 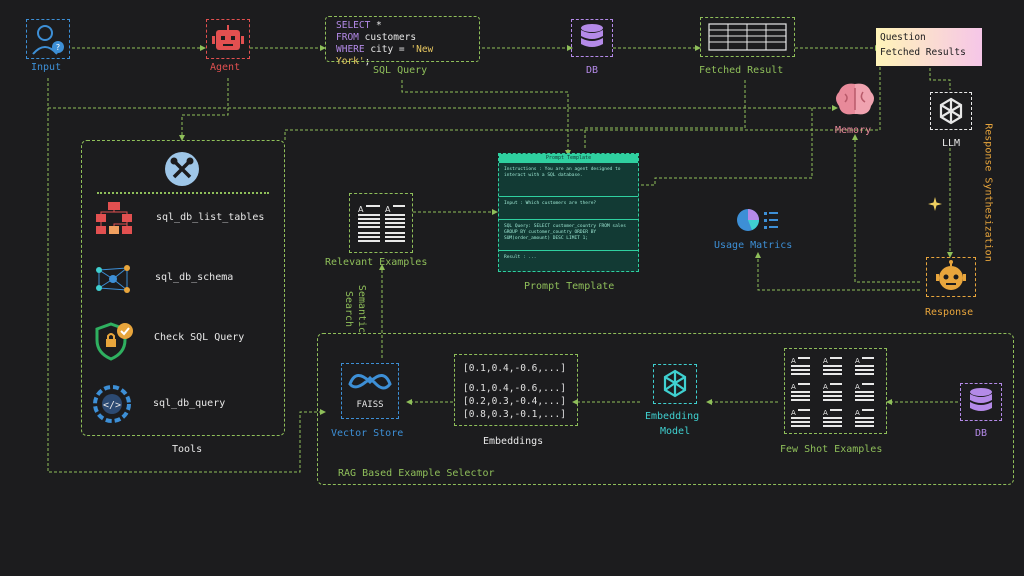 What do you see at coordinates (981, 433) in the screenshot?
I see `db2-label: DB` at bounding box center [981, 433].